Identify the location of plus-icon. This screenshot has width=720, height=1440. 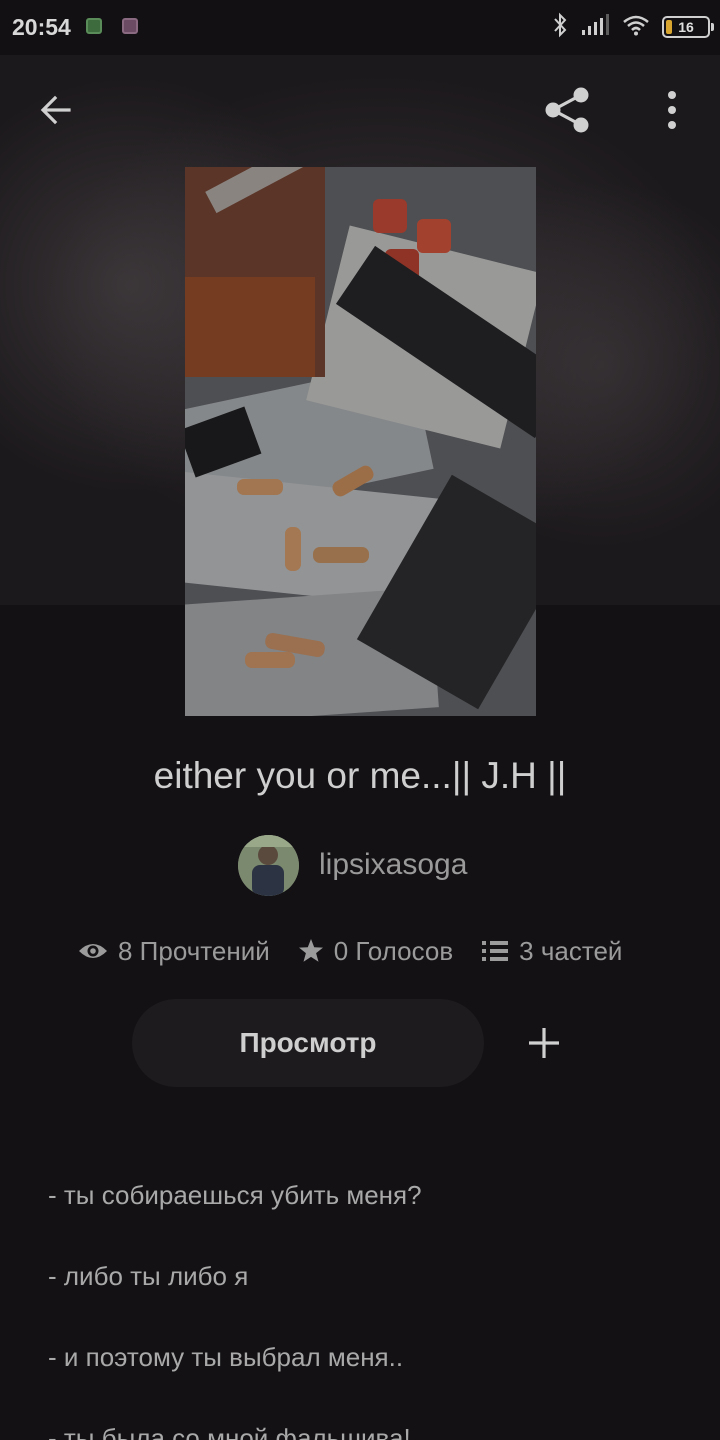
(544, 1043).